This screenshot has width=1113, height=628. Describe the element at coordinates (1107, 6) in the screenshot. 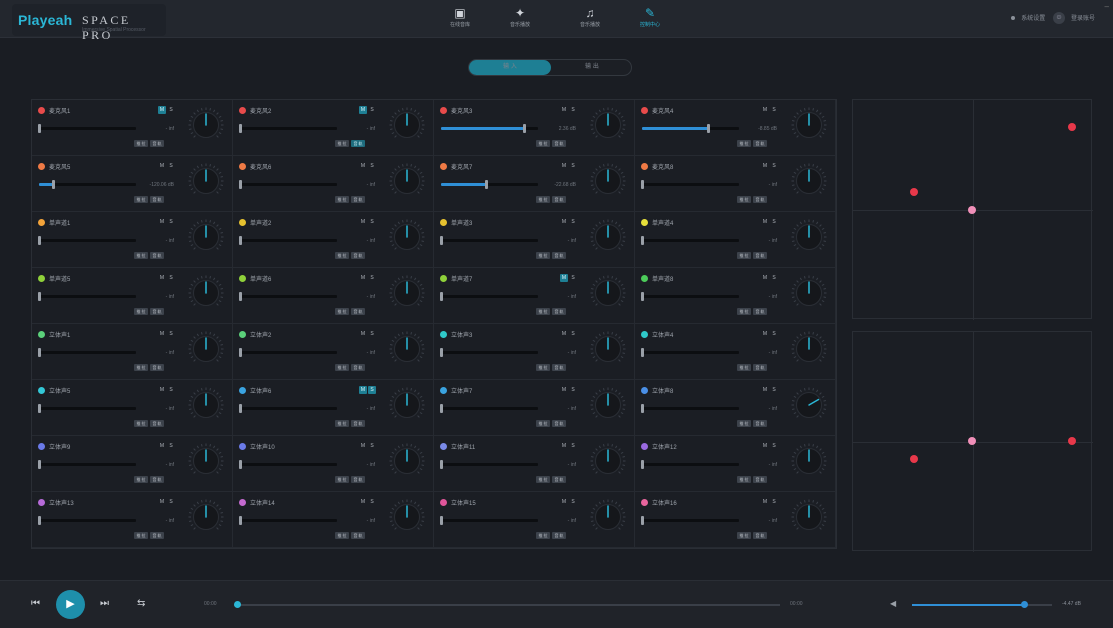

I see `minimize-button: –` at that location.